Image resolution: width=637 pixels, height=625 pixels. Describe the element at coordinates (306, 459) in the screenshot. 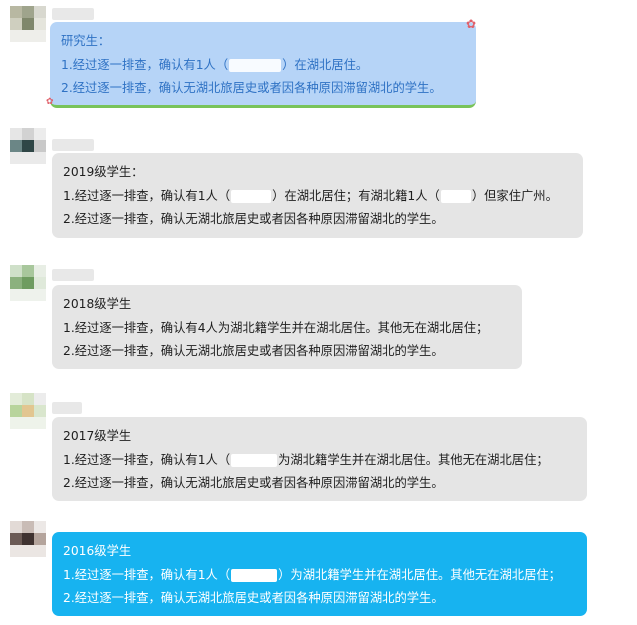

I see `message-line: 1.经过逐一排查，确认有1人（ 为湖北籍学生并在湖北居住。其他无在湖北居住；` at that location.